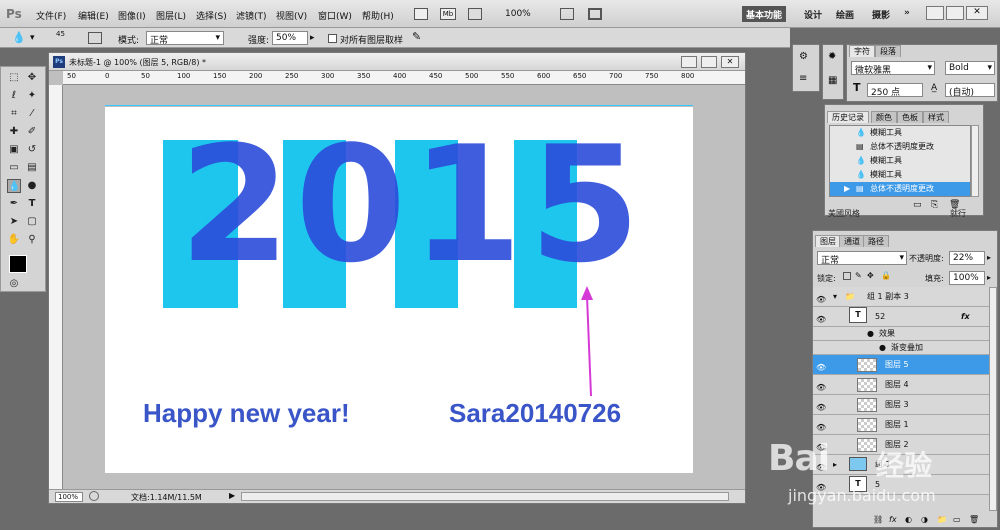 The image size is (1000, 530). I want to click on layers-scrollbar, so click(993, 399).